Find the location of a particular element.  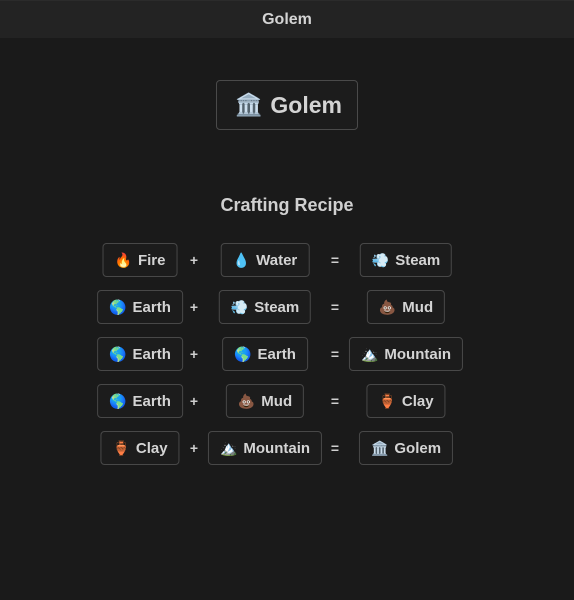

result-item-card: 🏛️ Golem is located at coordinates (287, 105).